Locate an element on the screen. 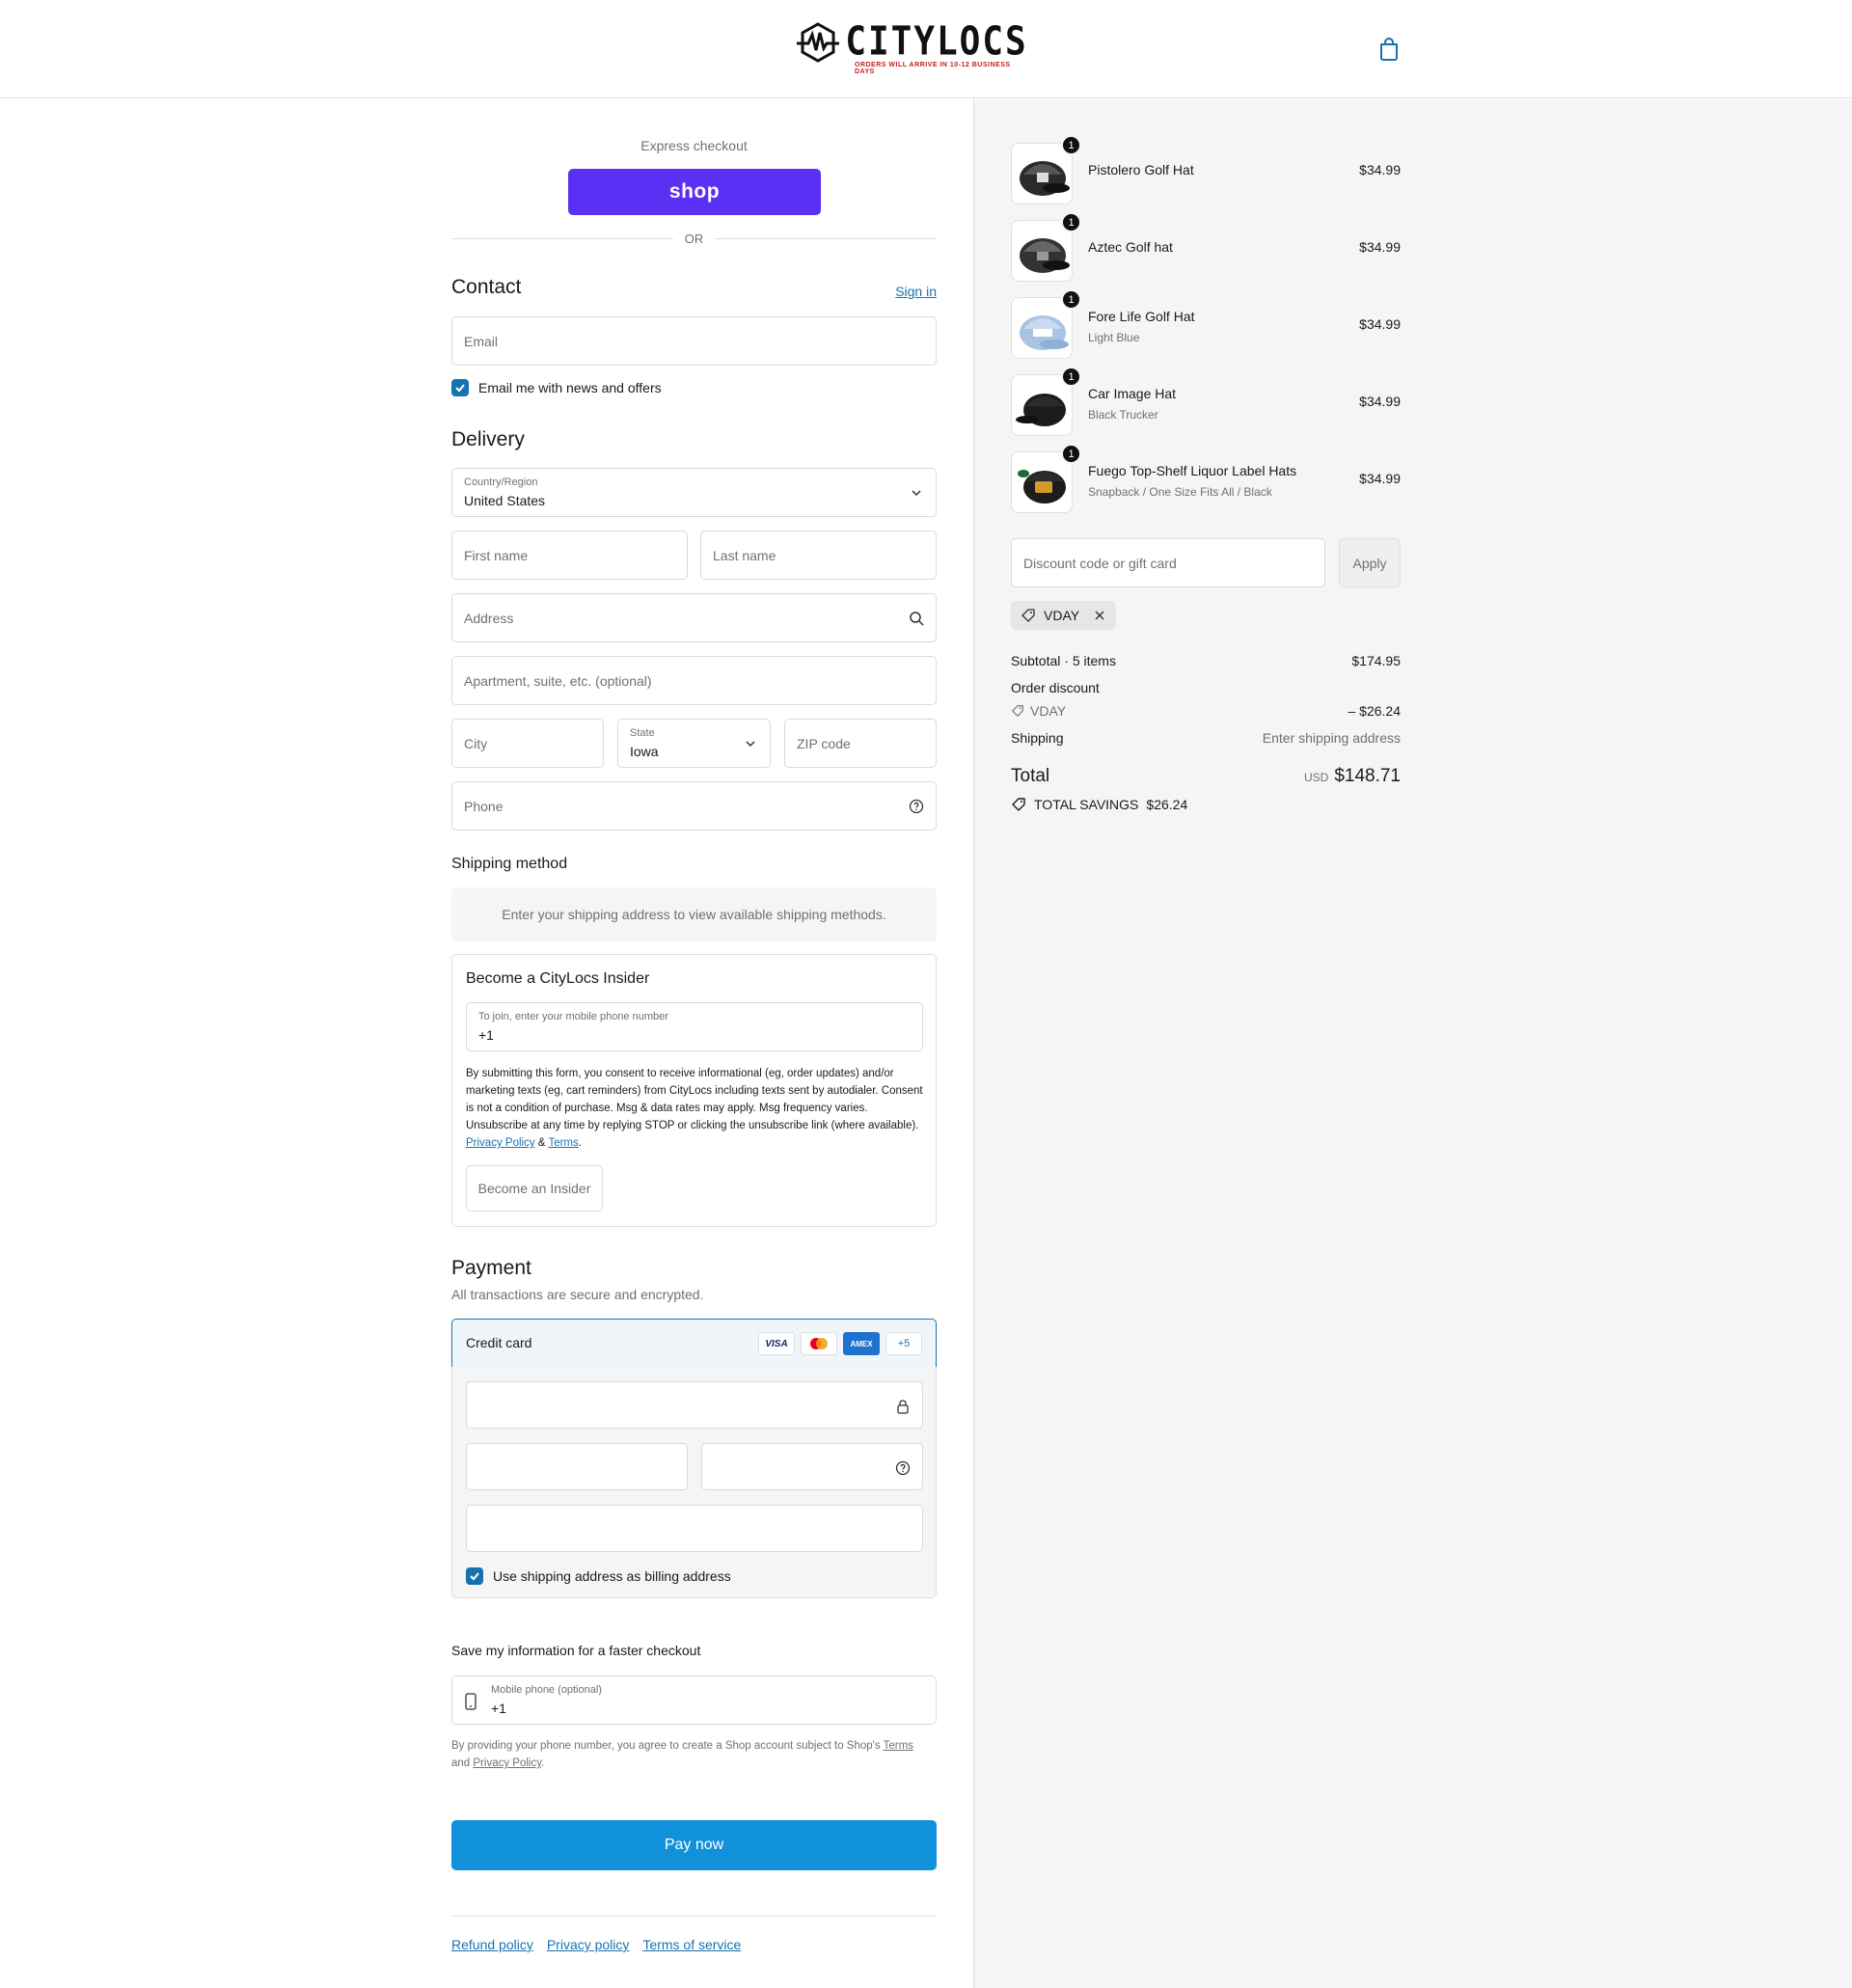 The width and height of the screenshot is (1852, 1988). insider-privacy-link: Privacy Policy is located at coordinates (501, 1143).